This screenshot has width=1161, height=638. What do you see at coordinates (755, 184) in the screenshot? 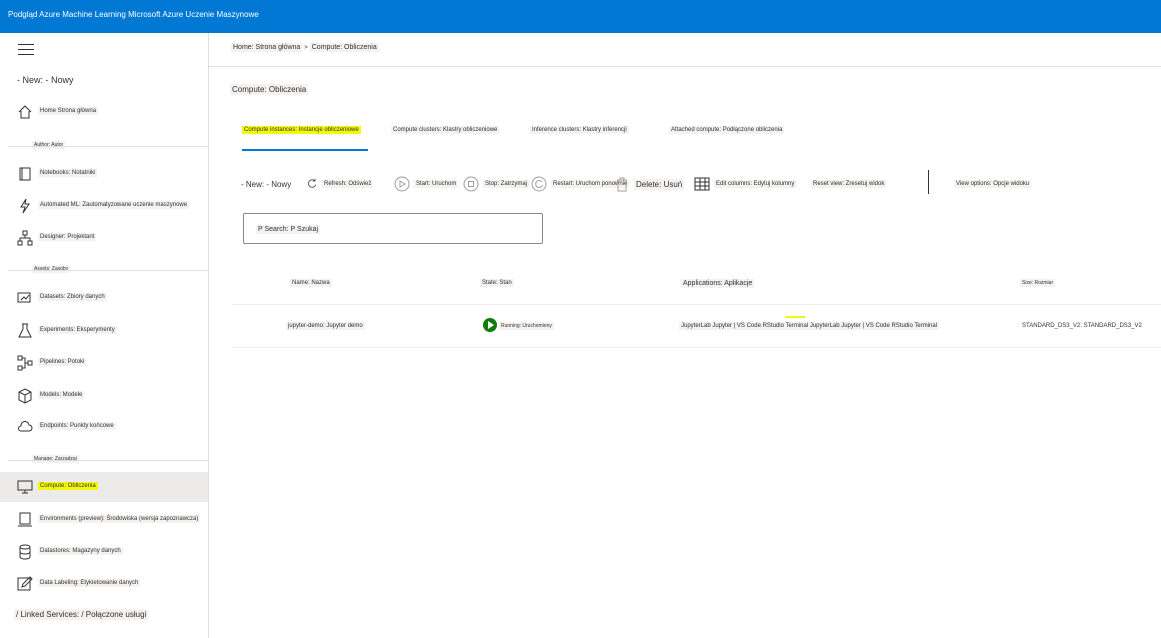
I see `edit-columns-label: Edit columns: Edytuj kolumny` at bounding box center [755, 184].